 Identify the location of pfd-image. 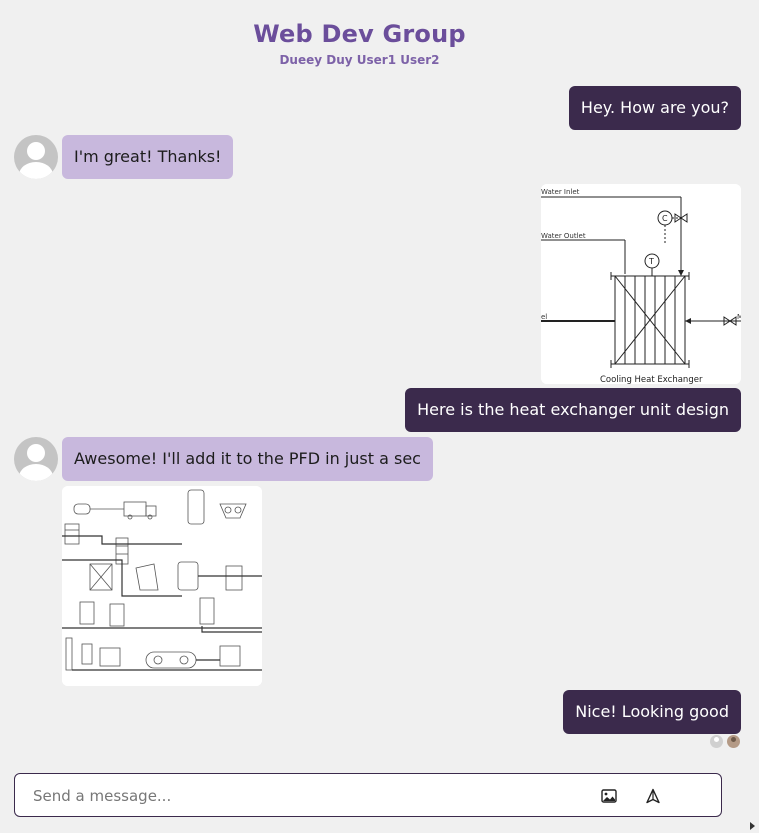
(162, 586).